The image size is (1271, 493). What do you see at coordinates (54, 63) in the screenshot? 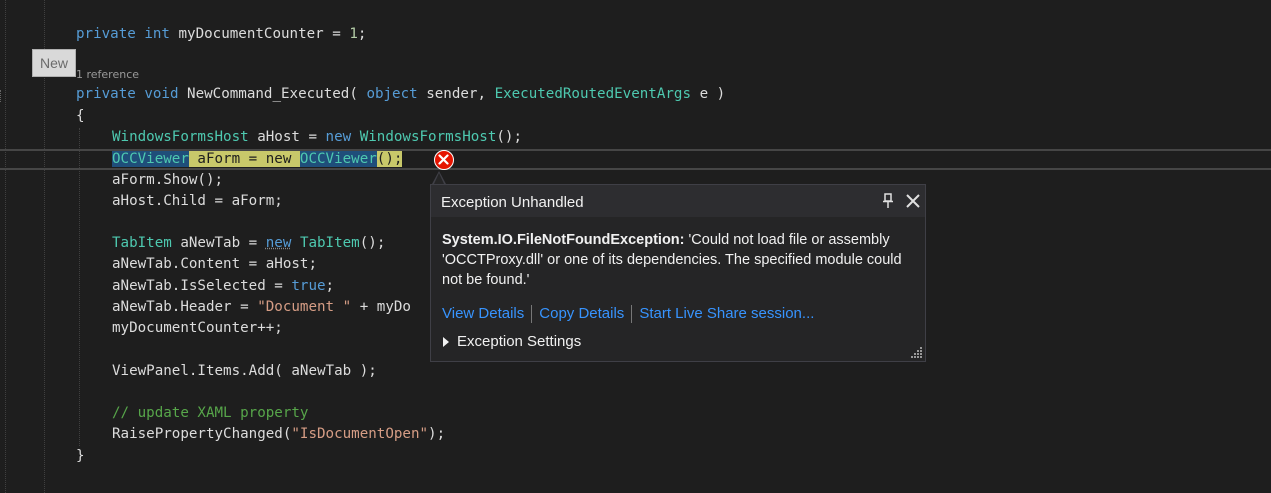
I see `new-tooltip: New` at bounding box center [54, 63].